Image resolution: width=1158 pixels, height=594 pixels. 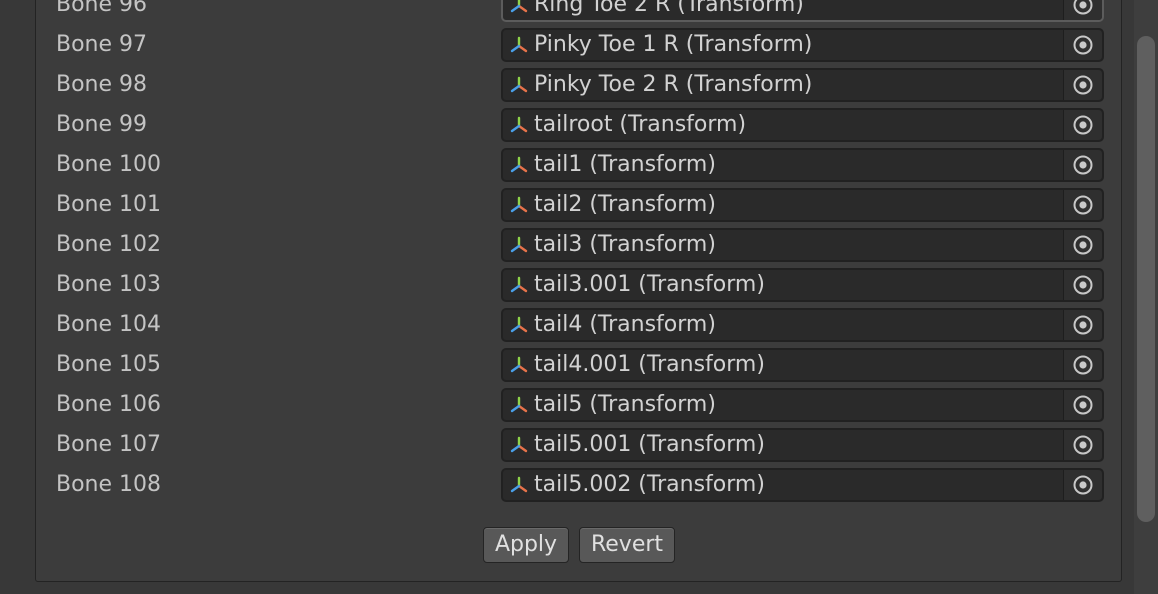 I want to click on transform-field-value: tail3.001 (Transform), so click(x=649, y=284).